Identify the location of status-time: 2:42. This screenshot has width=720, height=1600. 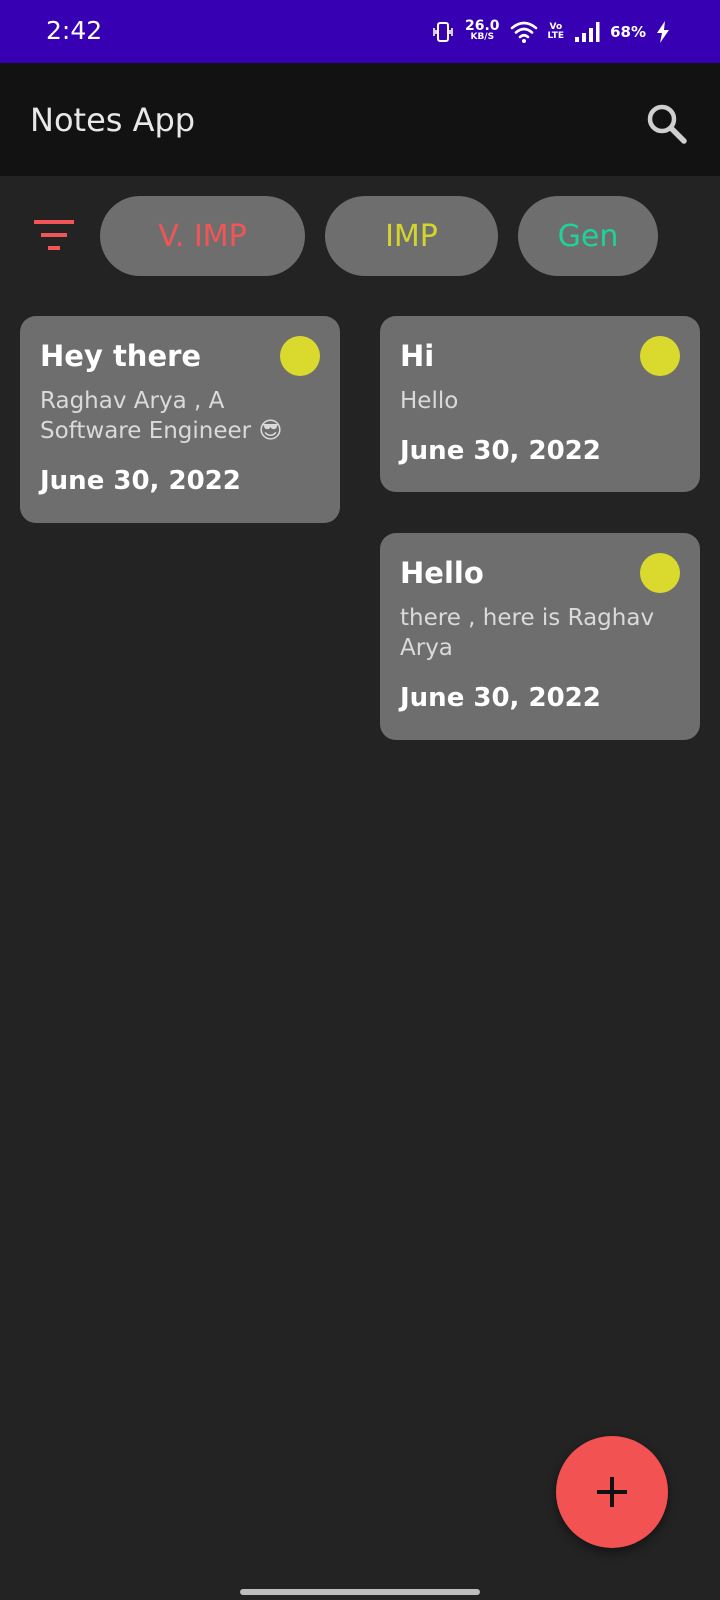
(74, 30).